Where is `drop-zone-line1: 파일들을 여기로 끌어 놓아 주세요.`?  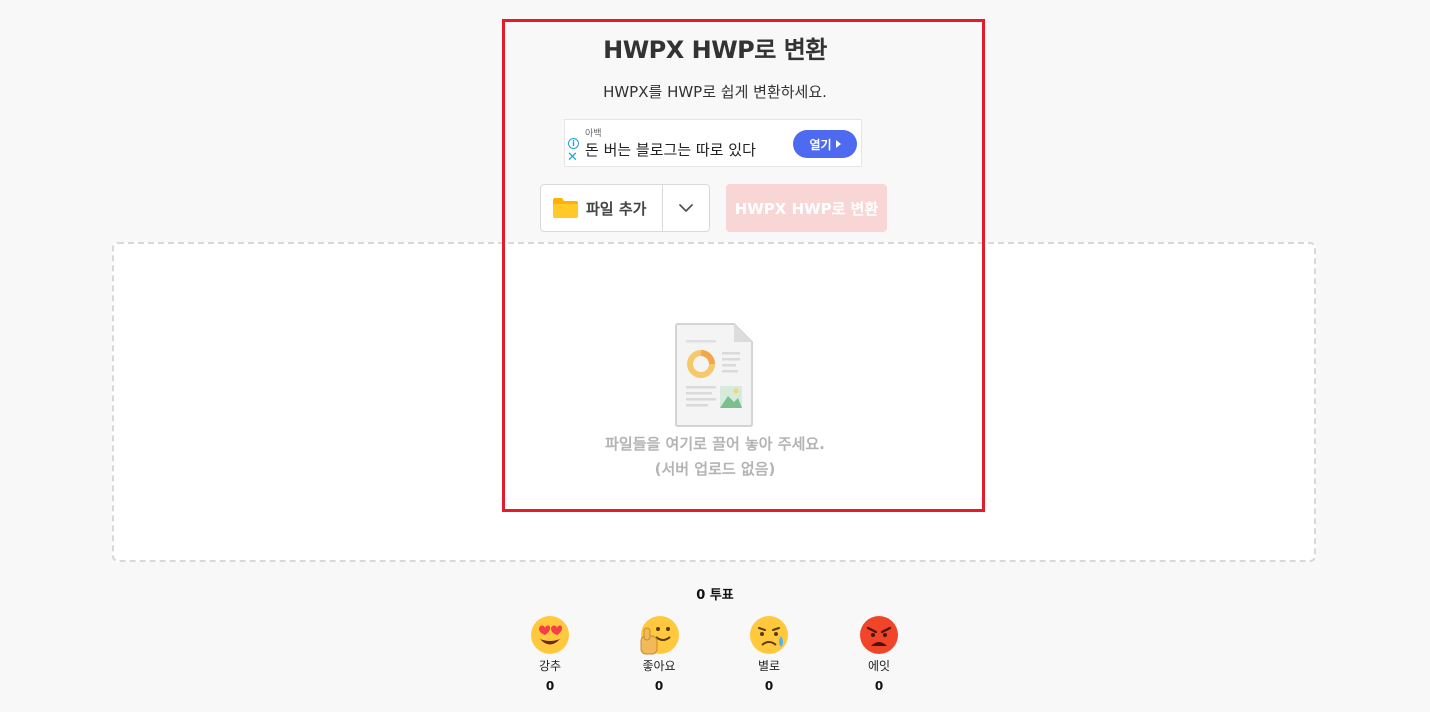 drop-zone-line1: 파일들을 여기로 끌어 놓아 주세요. is located at coordinates (715, 444).